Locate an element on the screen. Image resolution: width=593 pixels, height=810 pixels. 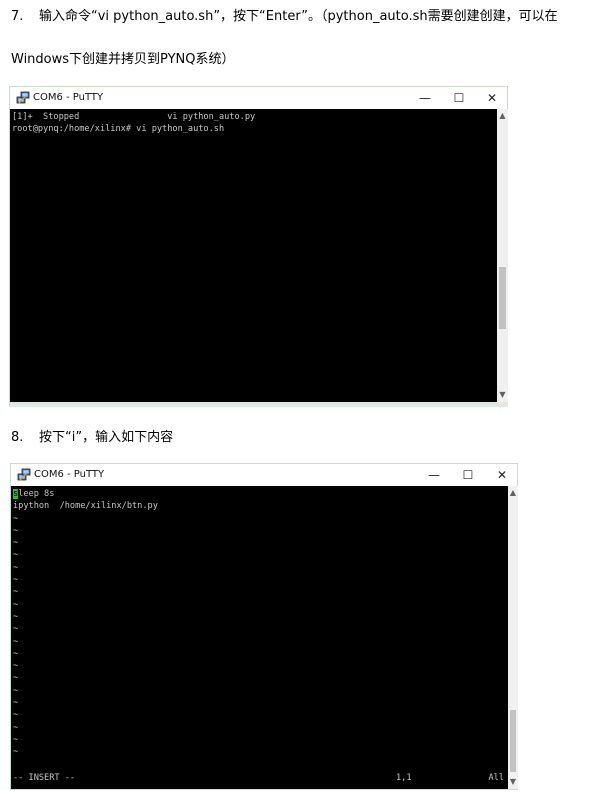
buffer-line: leep 8s is located at coordinates (36, 494).